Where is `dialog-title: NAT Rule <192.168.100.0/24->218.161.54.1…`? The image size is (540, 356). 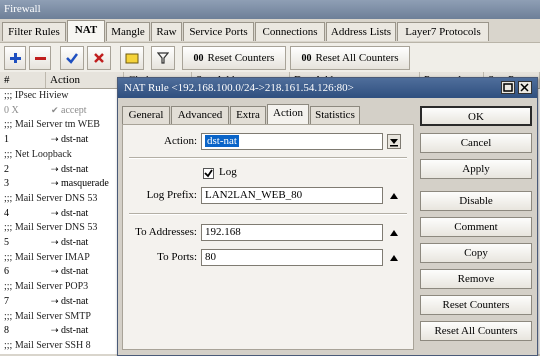 dialog-title: NAT Rule <192.168.100.0/24->218.161.54.1… is located at coordinates (327, 88).